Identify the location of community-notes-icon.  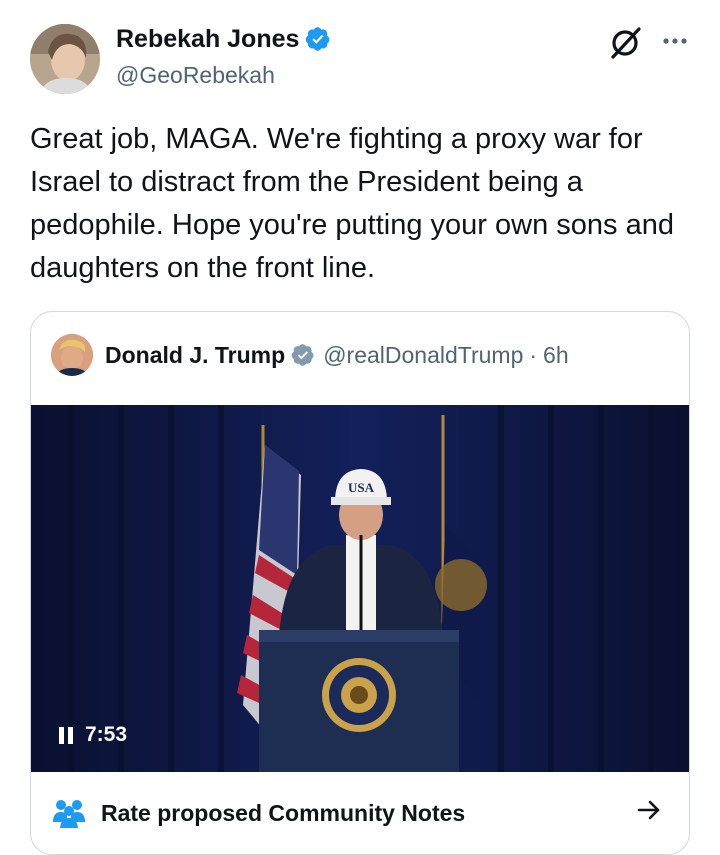
(69, 814).